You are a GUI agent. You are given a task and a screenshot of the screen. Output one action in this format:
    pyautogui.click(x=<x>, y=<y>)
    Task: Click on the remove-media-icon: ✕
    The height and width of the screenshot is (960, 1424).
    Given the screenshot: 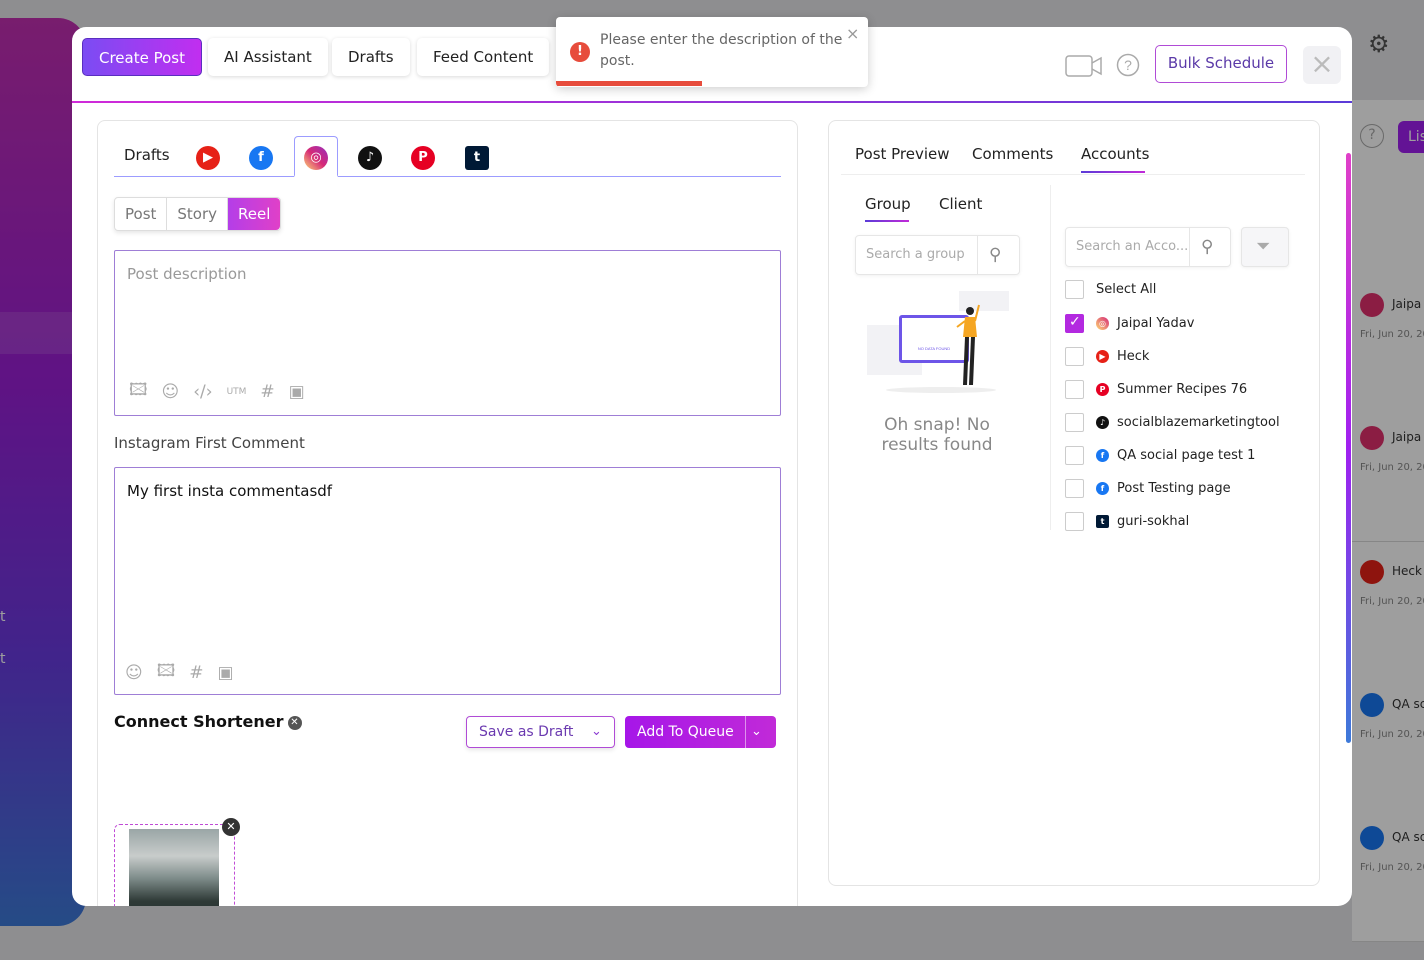 What is the action you would take?
    pyautogui.click(x=231, y=827)
    